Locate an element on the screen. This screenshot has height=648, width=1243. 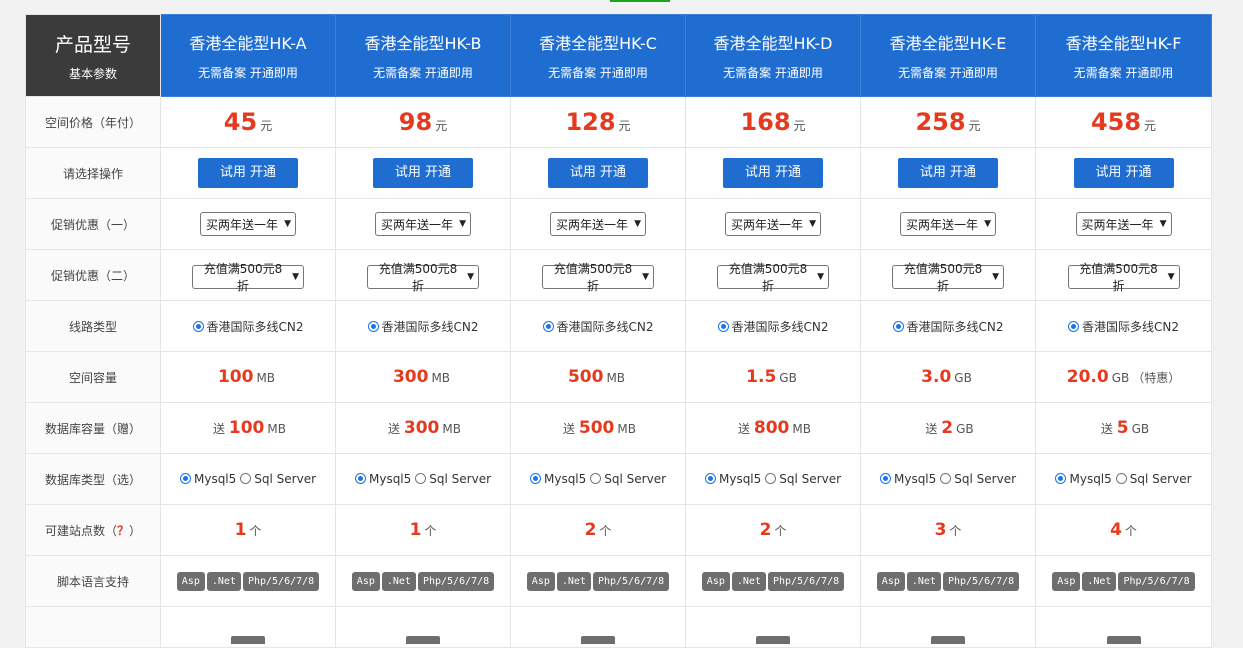
promo2-select-hk-a: 充值满500元8折 ▼ is located at coordinates (248, 277).